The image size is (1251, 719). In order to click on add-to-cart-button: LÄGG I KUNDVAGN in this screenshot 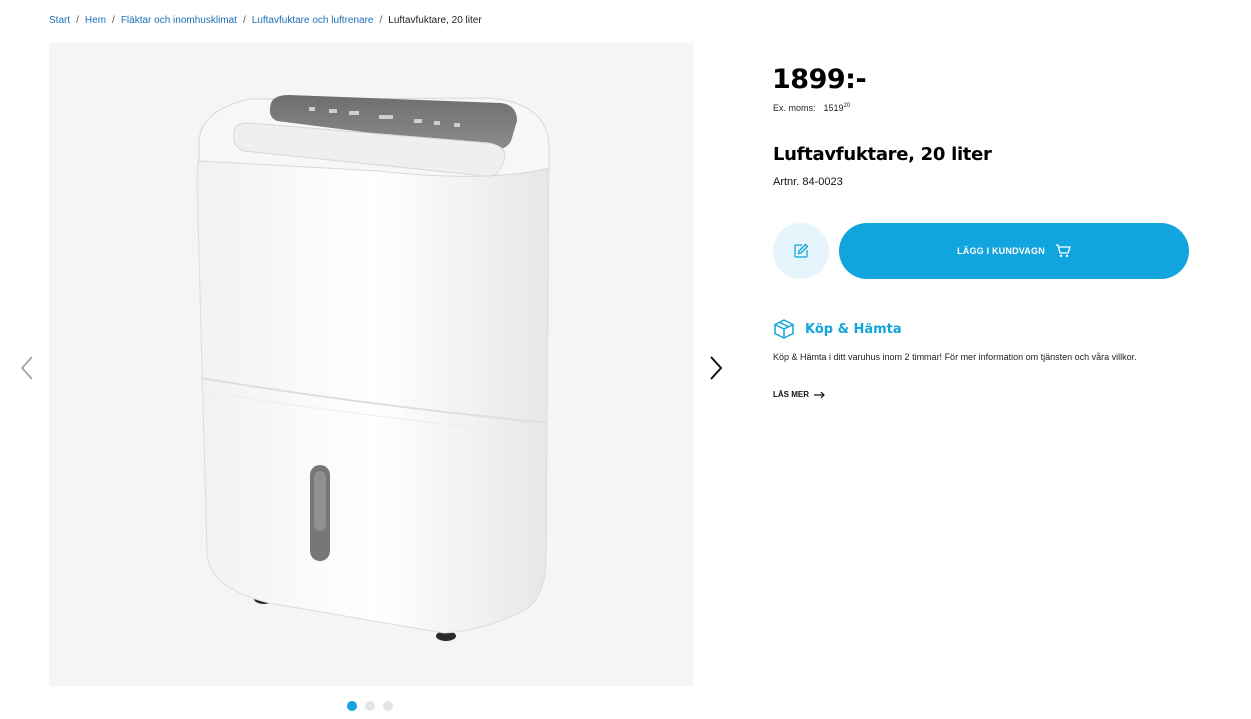, I will do `click(1014, 251)`.